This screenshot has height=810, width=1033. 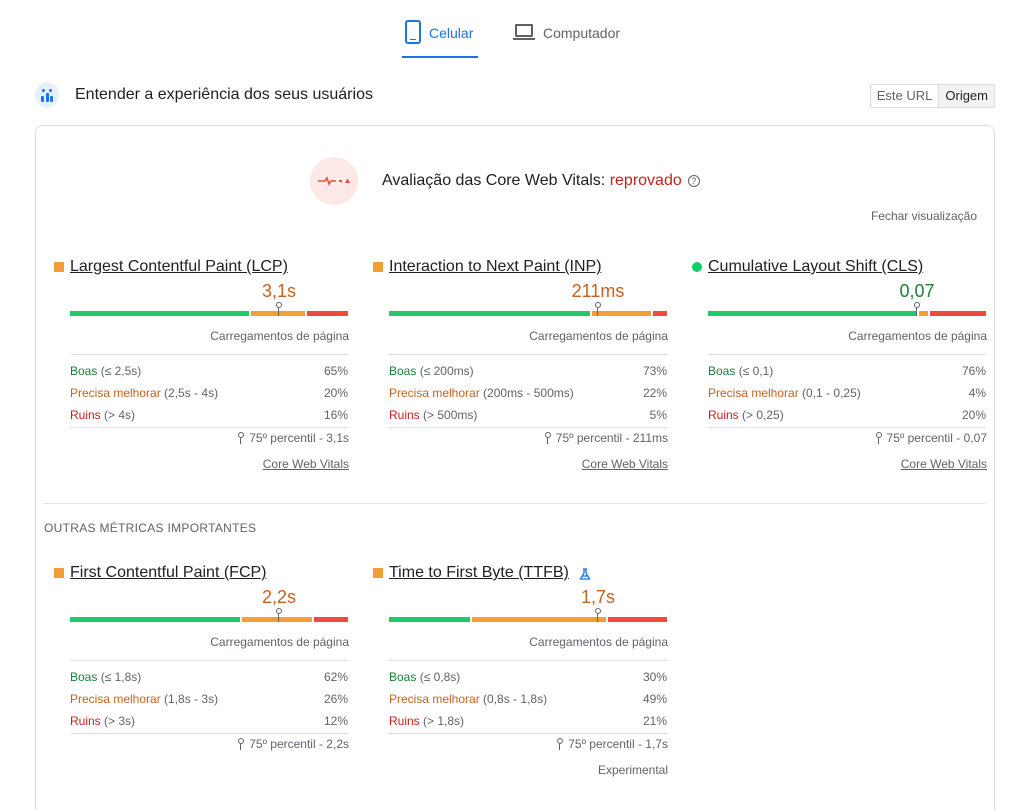 I want to click on poor-row: Ruins (> 4s) 16%, so click(x=209, y=415).